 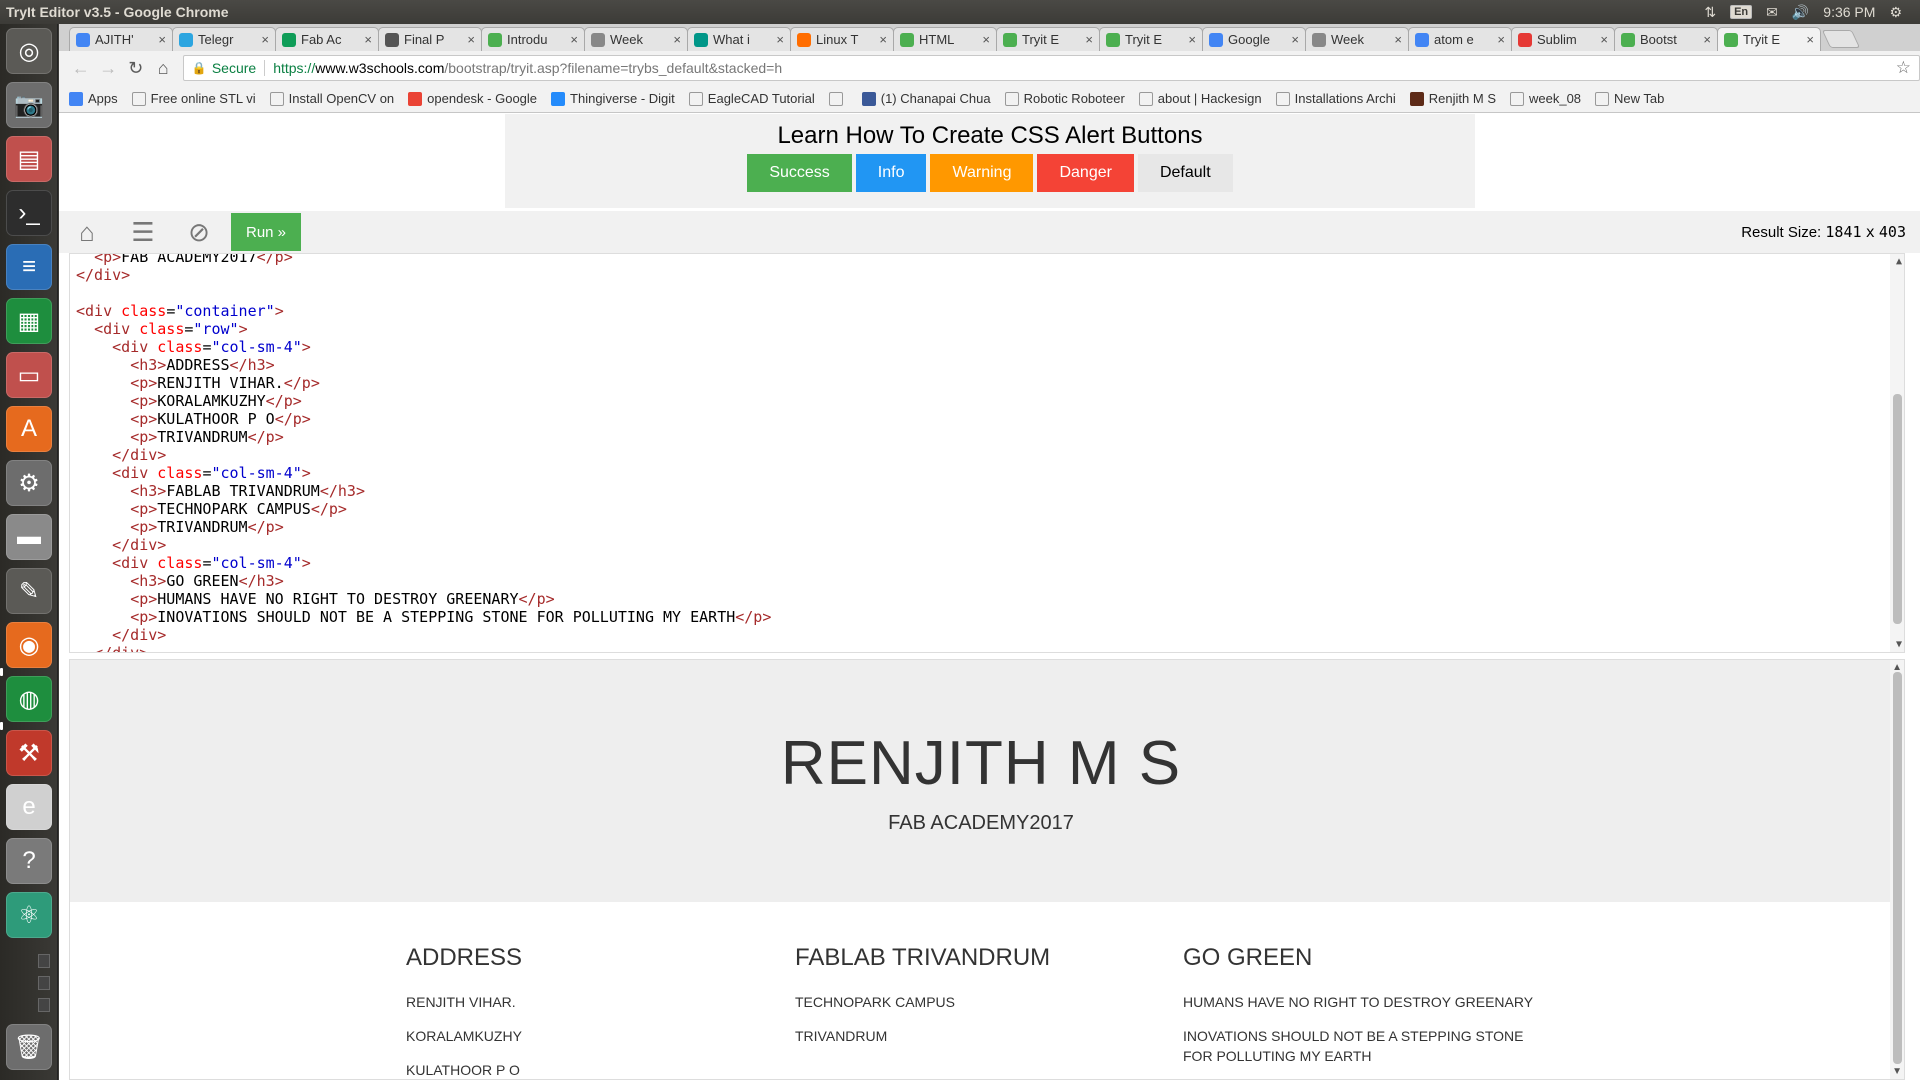 I want to click on browser-tab: Fab Ac ×, so click(x=327, y=39).